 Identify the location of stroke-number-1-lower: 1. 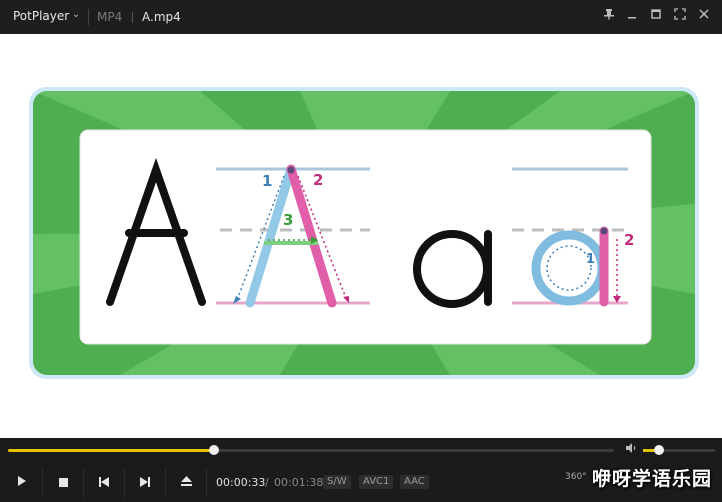
(590, 259).